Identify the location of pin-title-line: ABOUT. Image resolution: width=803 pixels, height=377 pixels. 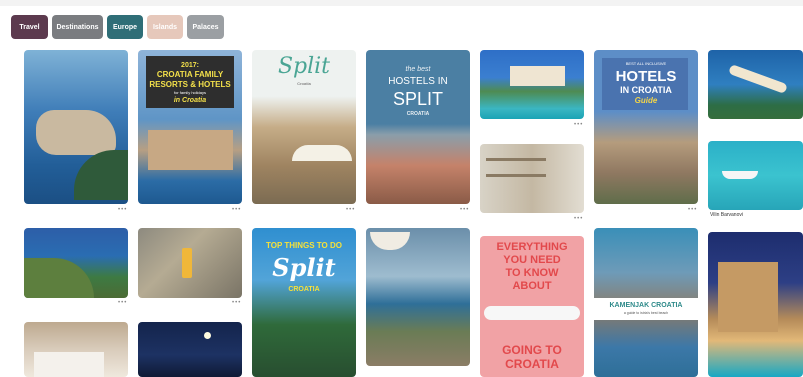
(532, 286).